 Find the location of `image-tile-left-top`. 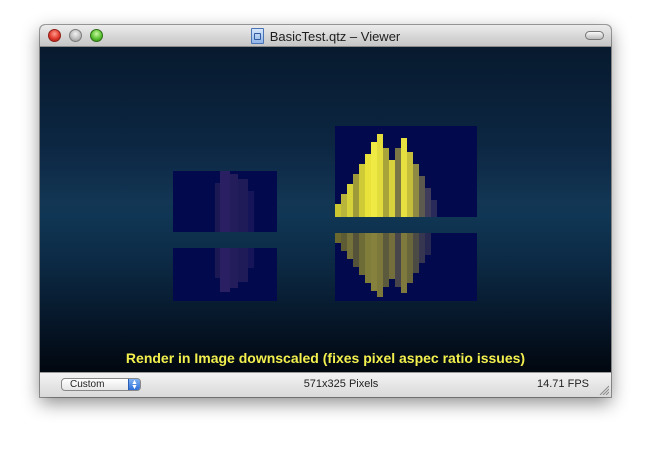

image-tile-left-top is located at coordinates (225, 201).